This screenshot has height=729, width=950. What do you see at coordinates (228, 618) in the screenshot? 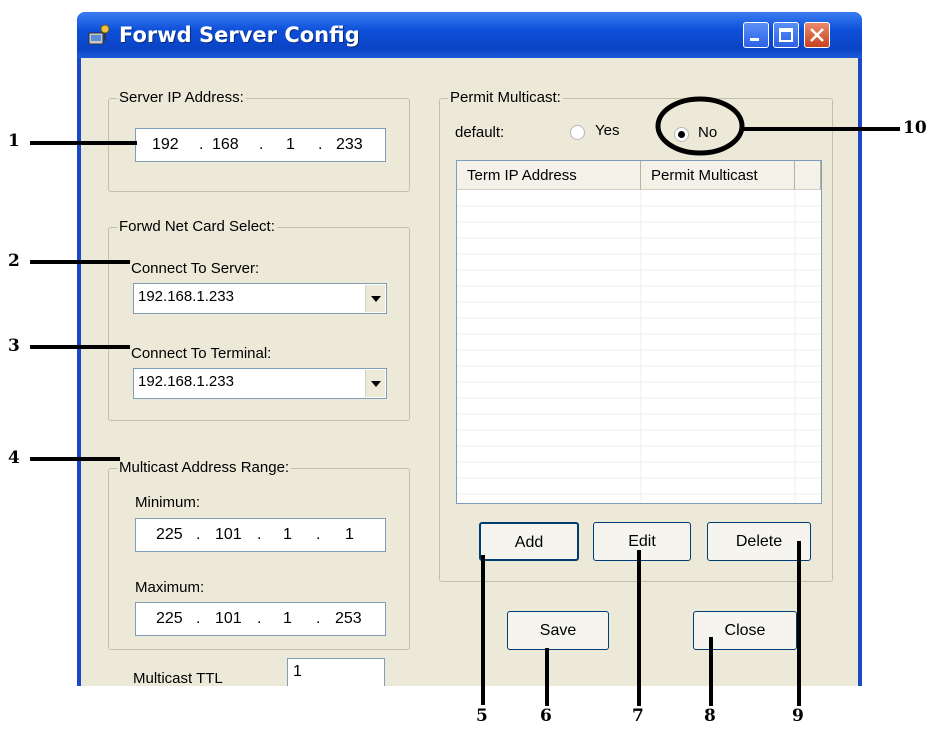
I see `maximum-octet-2: 101` at bounding box center [228, 618].